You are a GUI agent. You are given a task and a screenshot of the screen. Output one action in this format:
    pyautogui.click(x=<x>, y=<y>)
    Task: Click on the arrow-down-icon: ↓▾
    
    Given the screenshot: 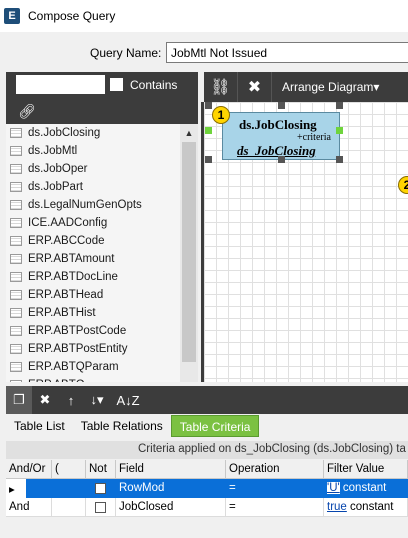 What is the action you would take?
    pyautogui.click(x=97, y=400)
    